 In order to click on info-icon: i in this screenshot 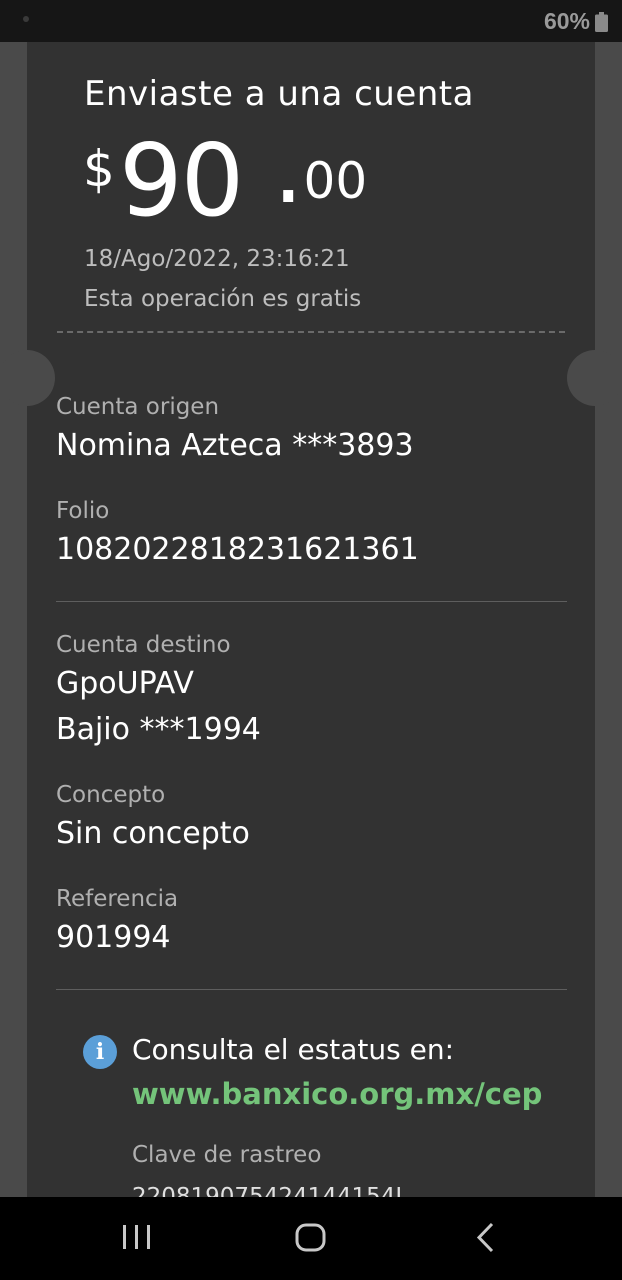, I will do `click(100, 1052)`.